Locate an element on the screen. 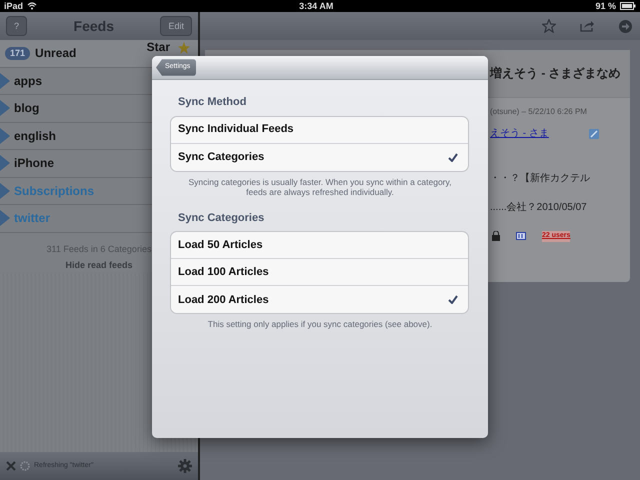 The width and height of the screenshot is (640, 480). section-footer: Syncing categories is usually faster. When you sync within a category, feeds are always refreshed individually. is located at coordinates (320, 187).